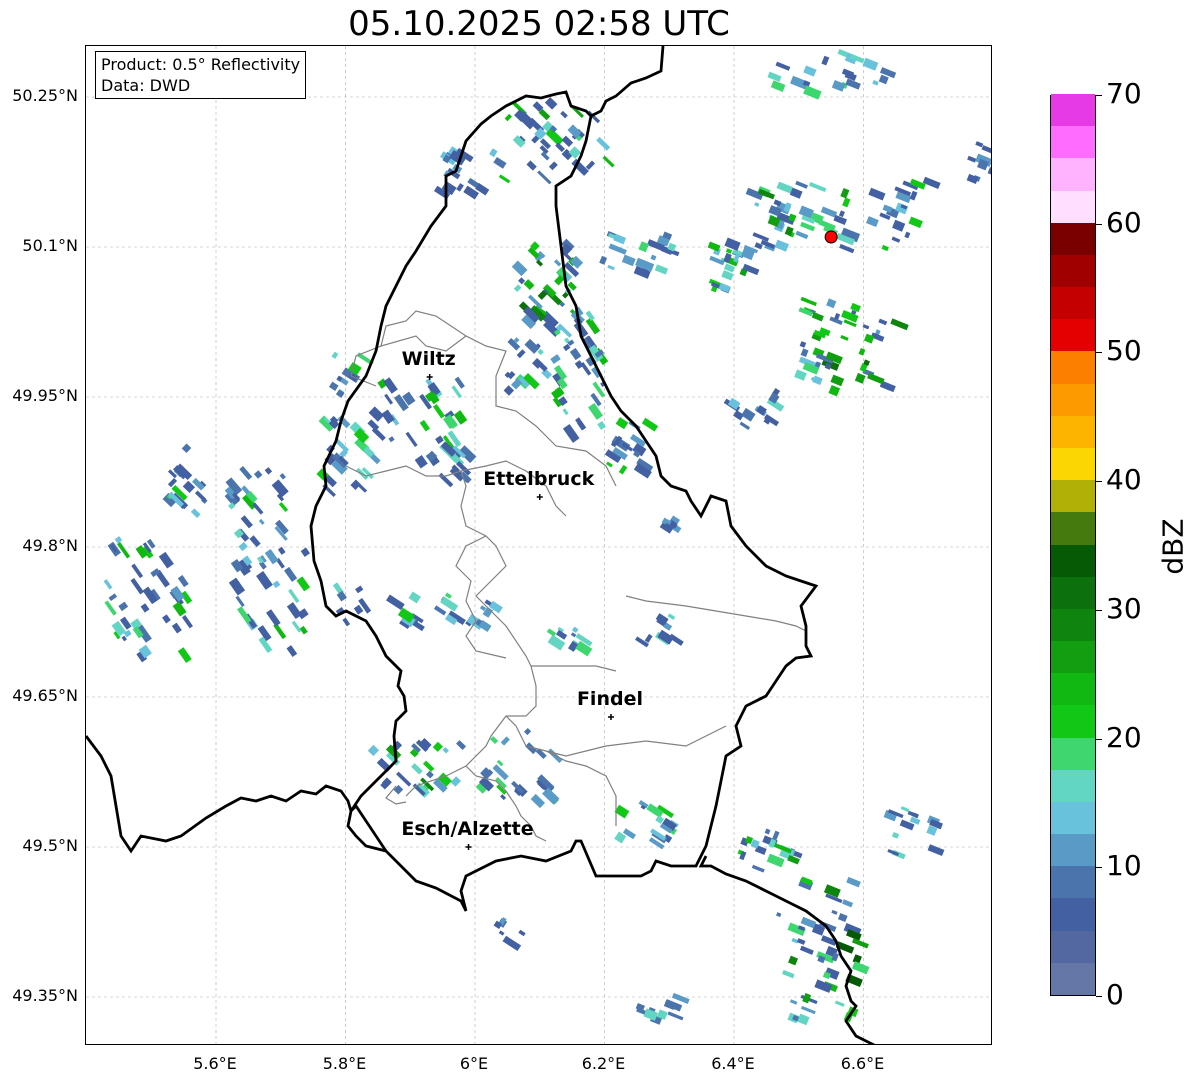  Describe the element at coordinates (215, 1063) in the screenshot. I see `longitude-label: 5.6°E` at that location.